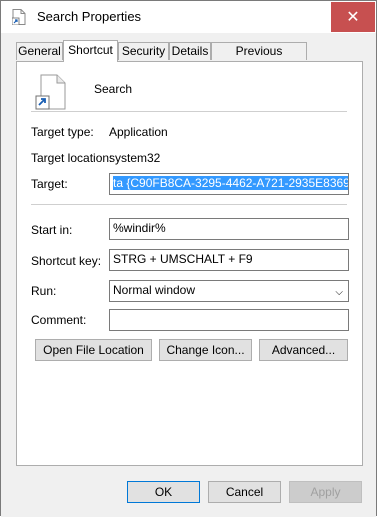 The height and width of the screenshot is (517, 377). What do you see at coordinates (190, 51) in the screenshot?
I see `tab-details: Details` at bounding box center [190, 51].